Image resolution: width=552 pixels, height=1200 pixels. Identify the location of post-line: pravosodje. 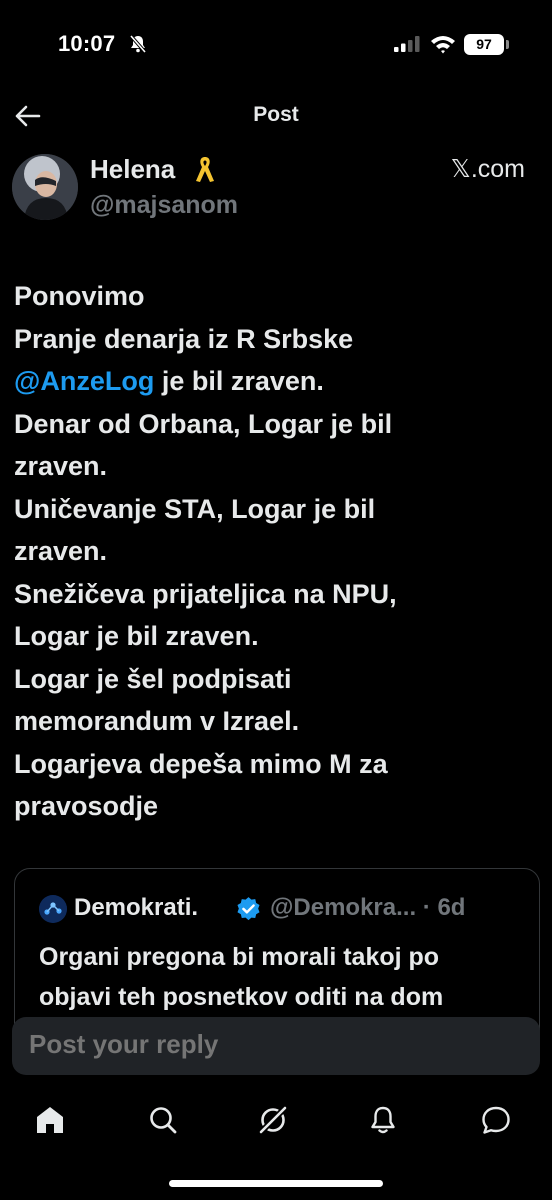
(86, 806).